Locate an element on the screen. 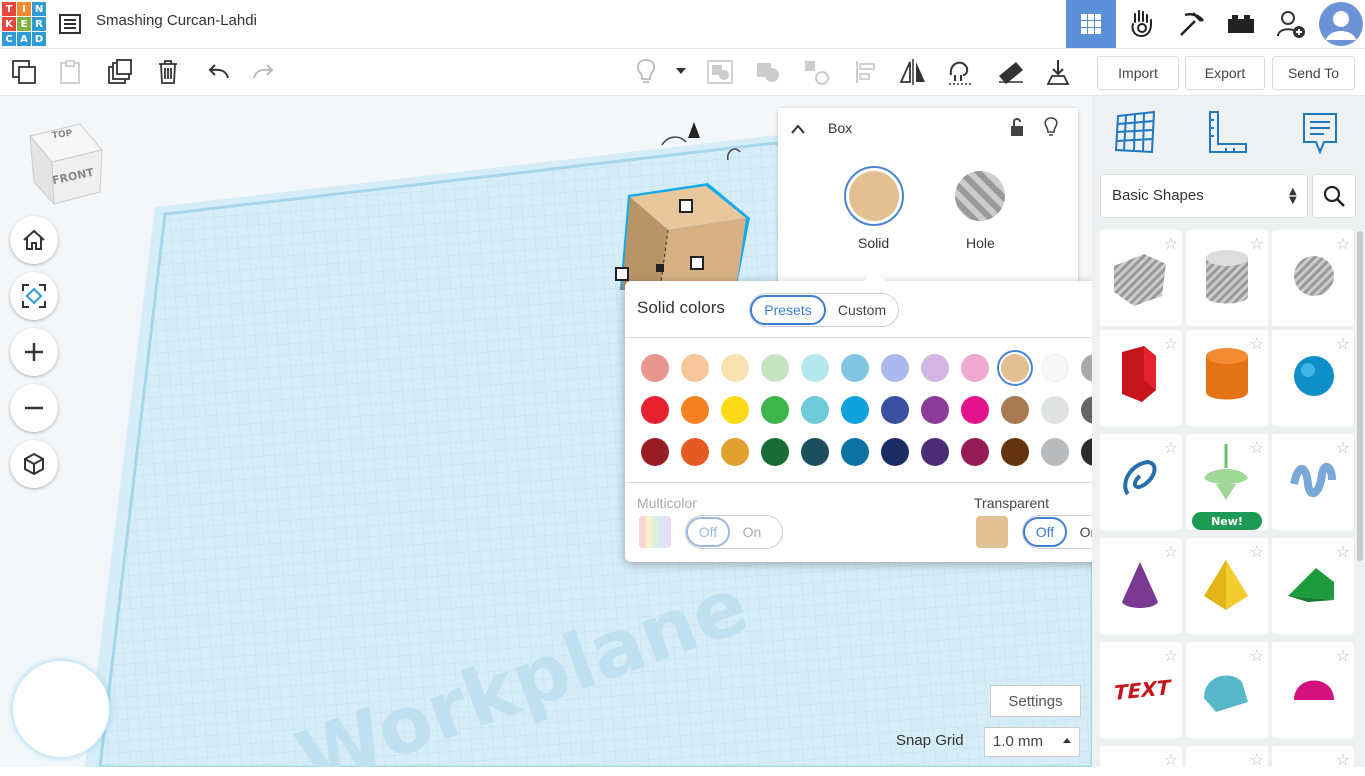 Image resolution: width=1365 pixels, height=776 pixels. snap-grid-select: 1.0 mm is located at coordinates (1032, 742).